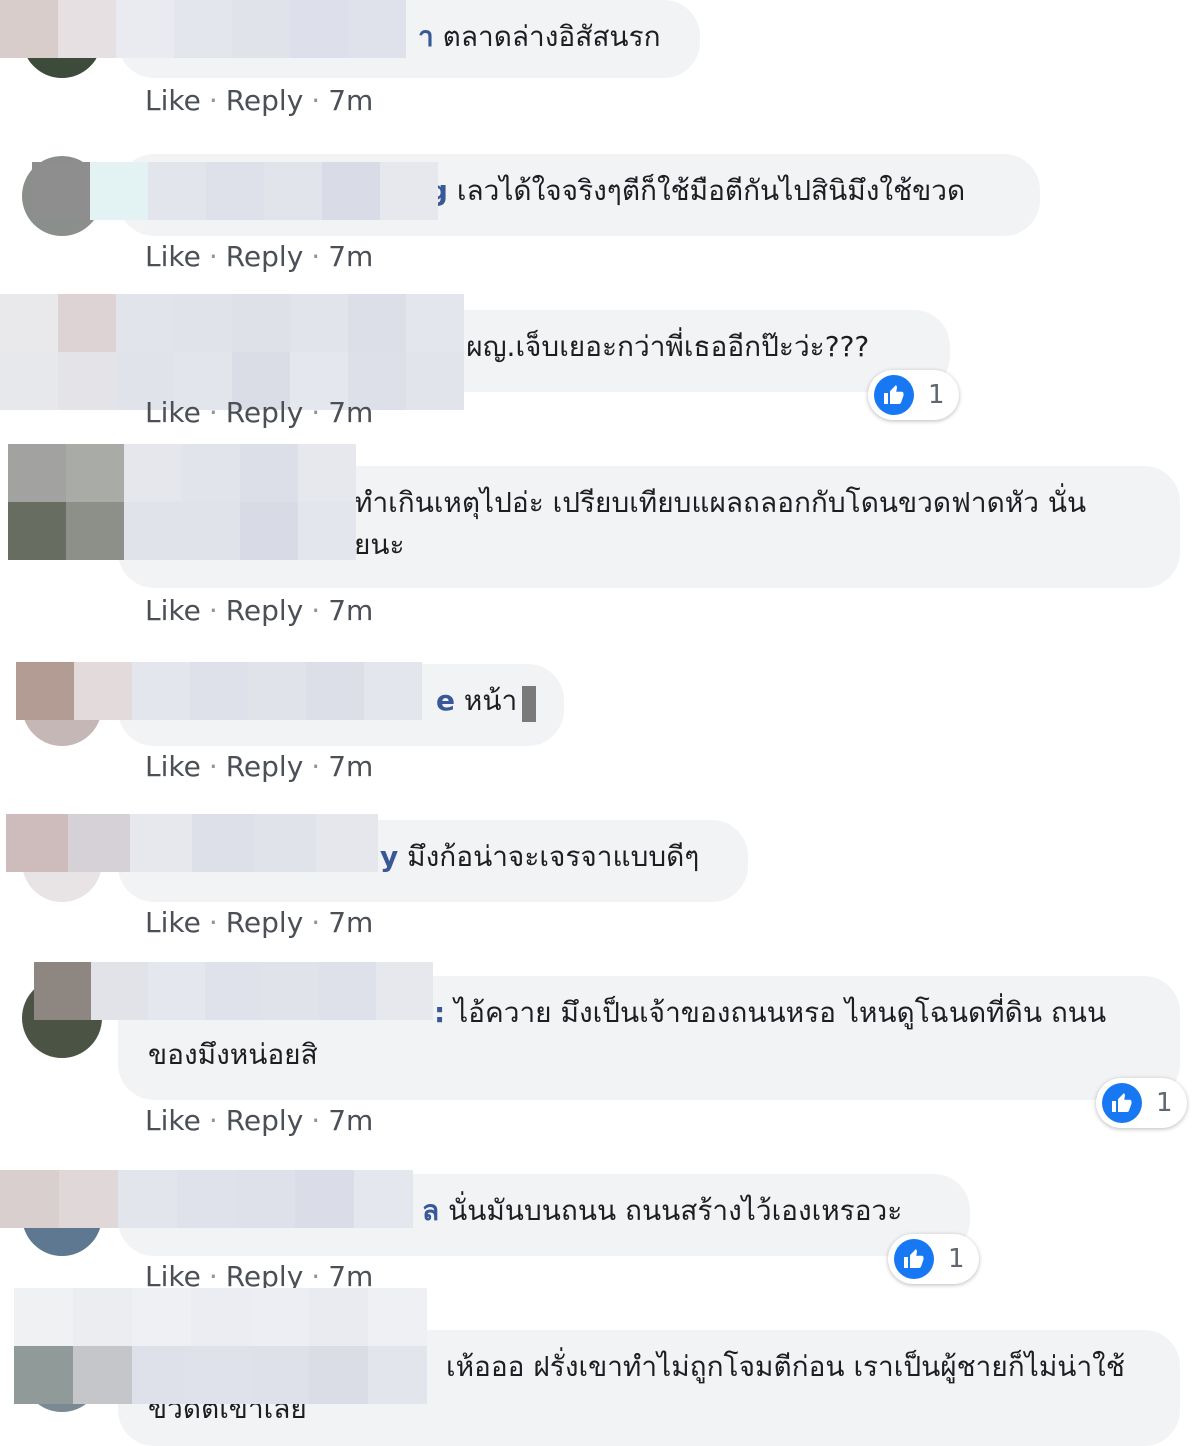  What do you see at coordinates (549, 856) in the screenshot?
I see `comment-text: มึงก้อน่าจะเจรจาแบบดีๆ` at bounding box center [549, 856].